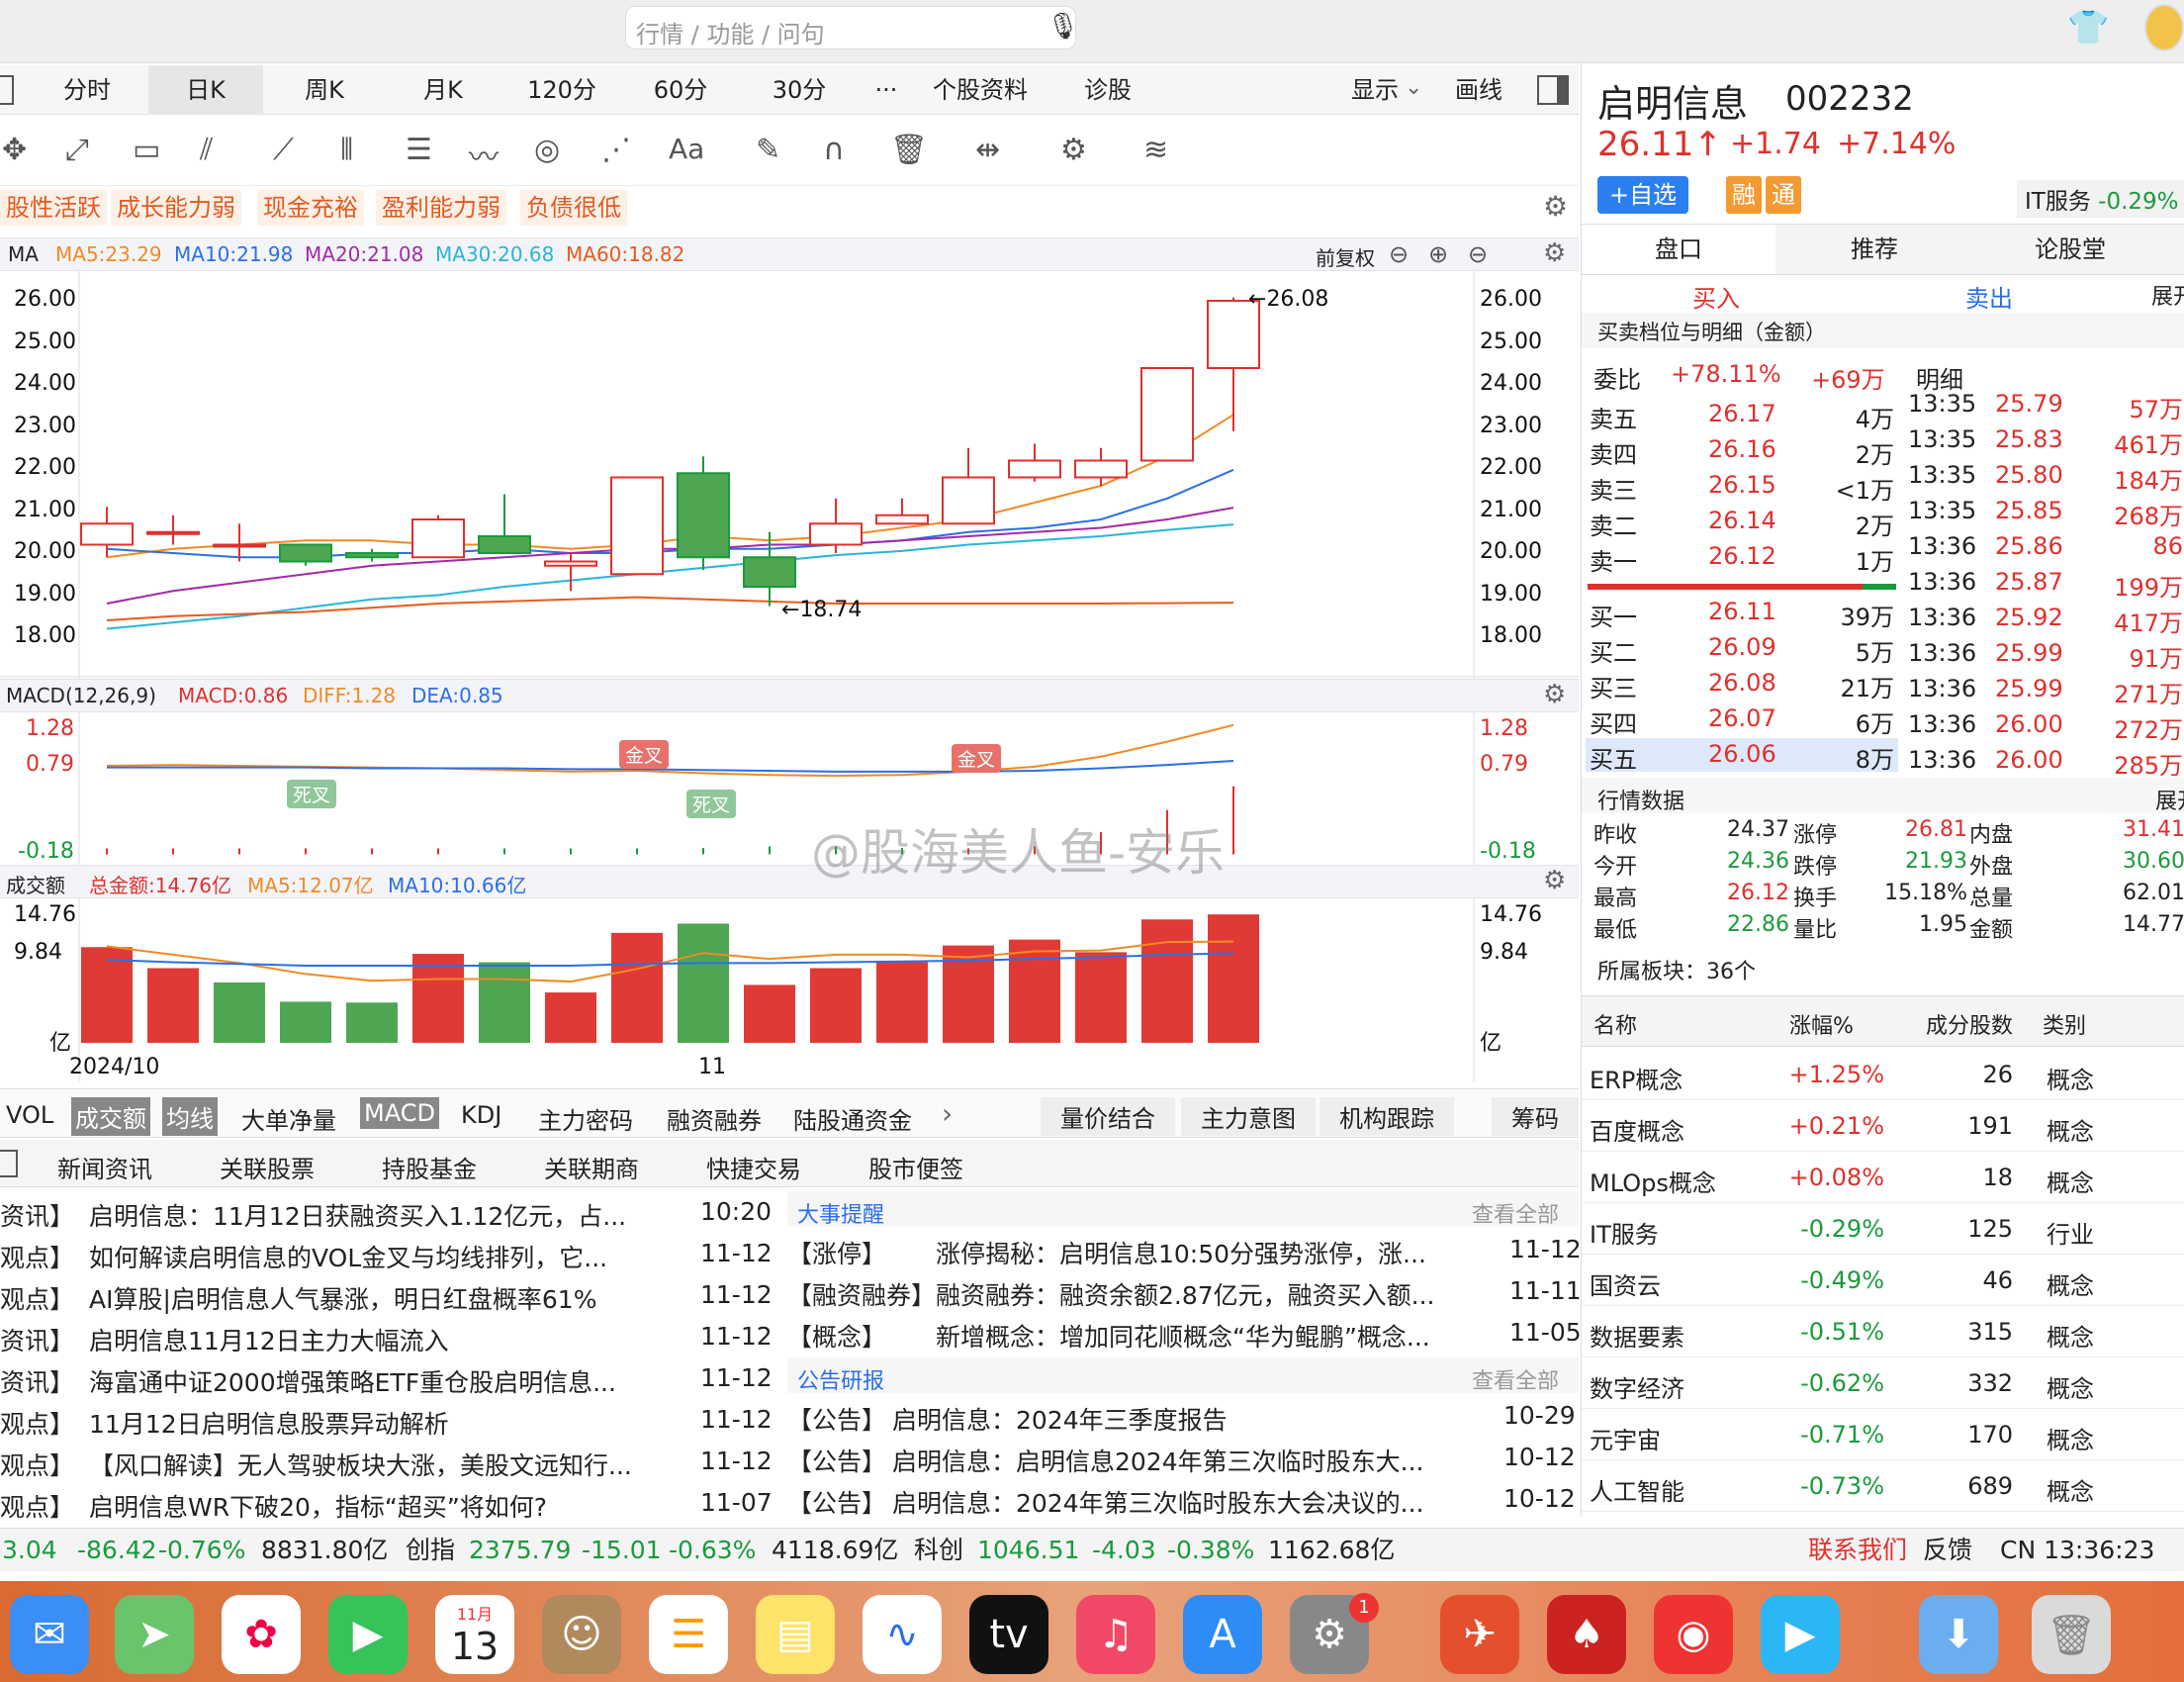  What do you see at coordinates (2070, 249) in the screenshot?
I see `tab-forum: 论股堂` at bounding box center [2070, 249].